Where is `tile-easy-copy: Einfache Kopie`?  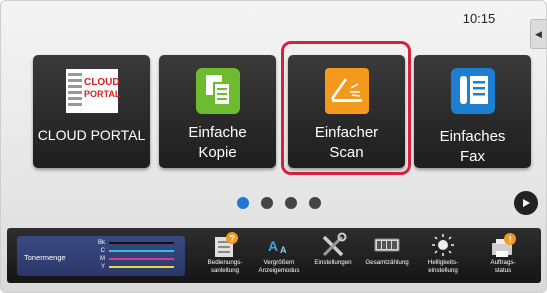
tile-easy-copy: Einfache Kopie is located at coordinates (217, 111).